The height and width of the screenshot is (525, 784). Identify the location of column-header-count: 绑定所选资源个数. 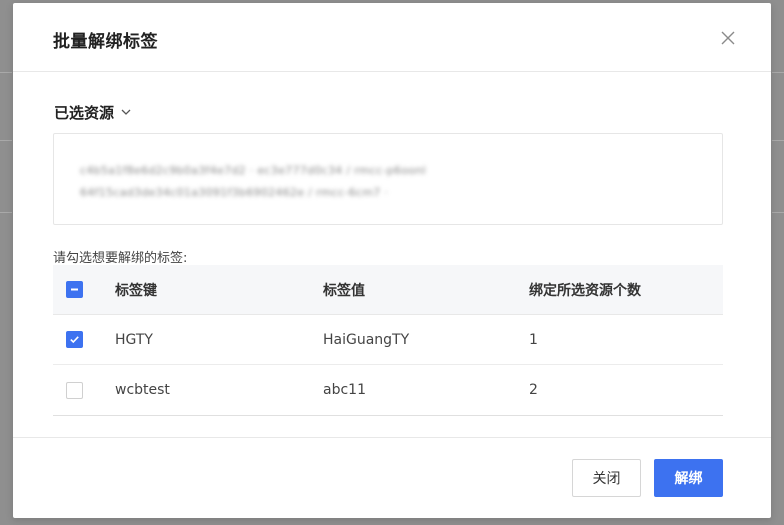
(585, 290).